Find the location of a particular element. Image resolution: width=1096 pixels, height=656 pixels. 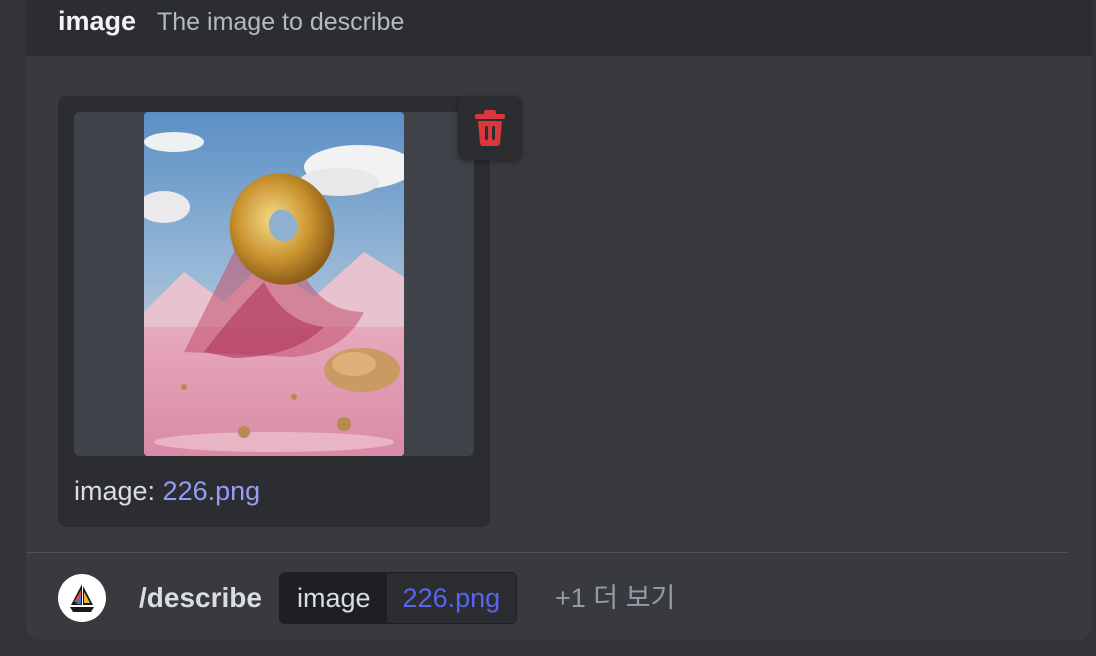

attachment-filename-link: 226.png is located at coordinates (212, 491).